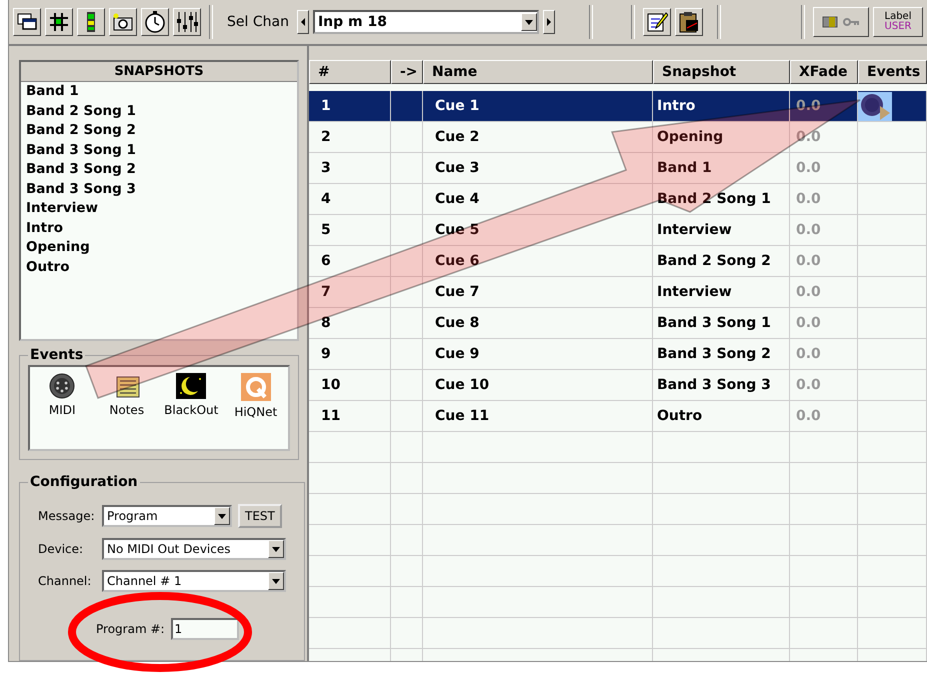 The width and height of the screenshot is (927, 674). Describe the element at coordinates (721, 416) in the screenshot. I see `table-cell: Outro` at that location.